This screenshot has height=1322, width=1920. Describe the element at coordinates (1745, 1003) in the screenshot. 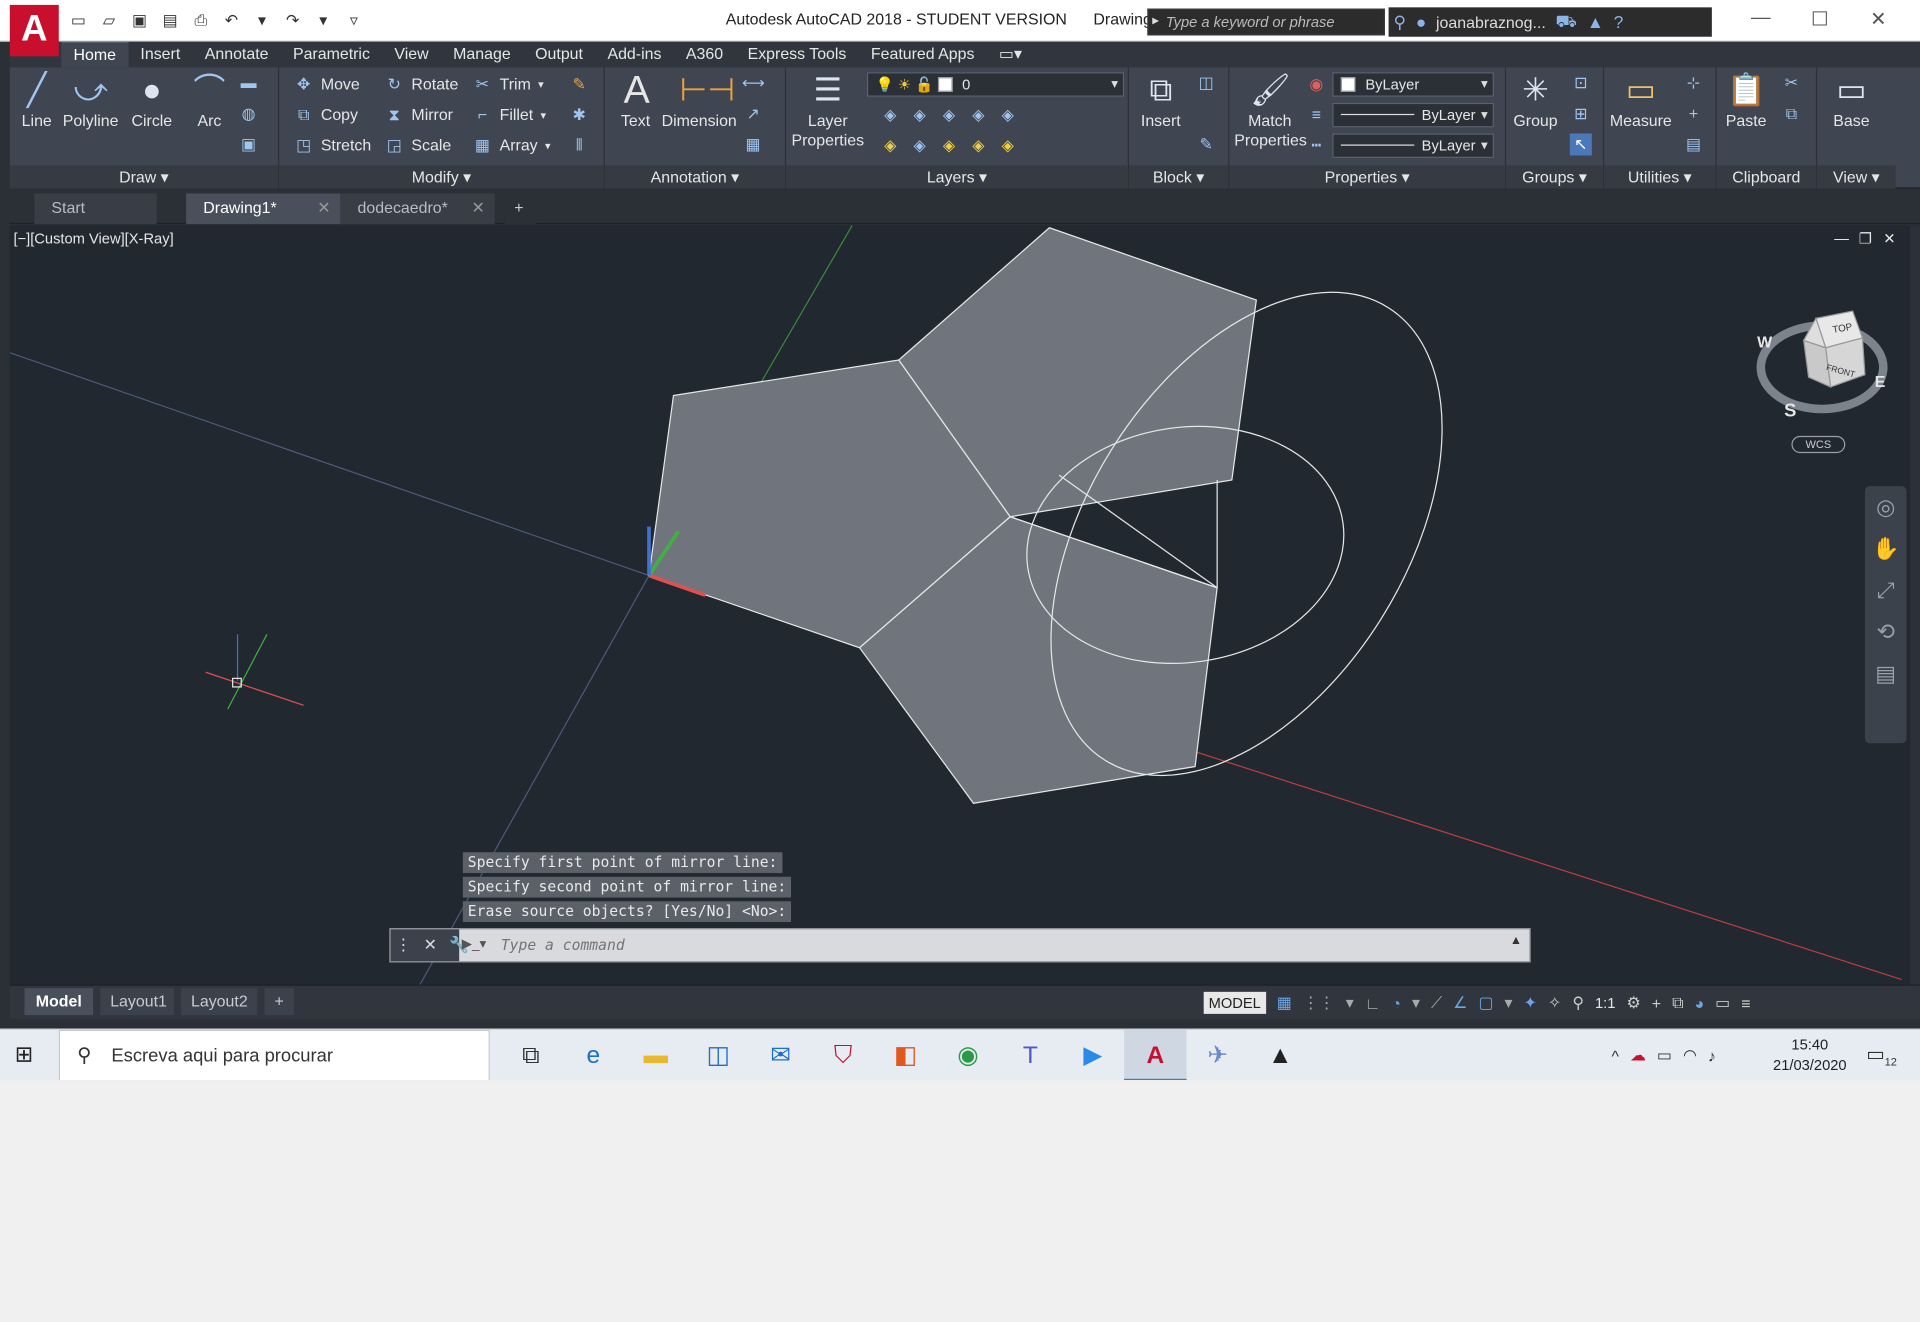

I see `customization-menu-icon: ≡` at that location.